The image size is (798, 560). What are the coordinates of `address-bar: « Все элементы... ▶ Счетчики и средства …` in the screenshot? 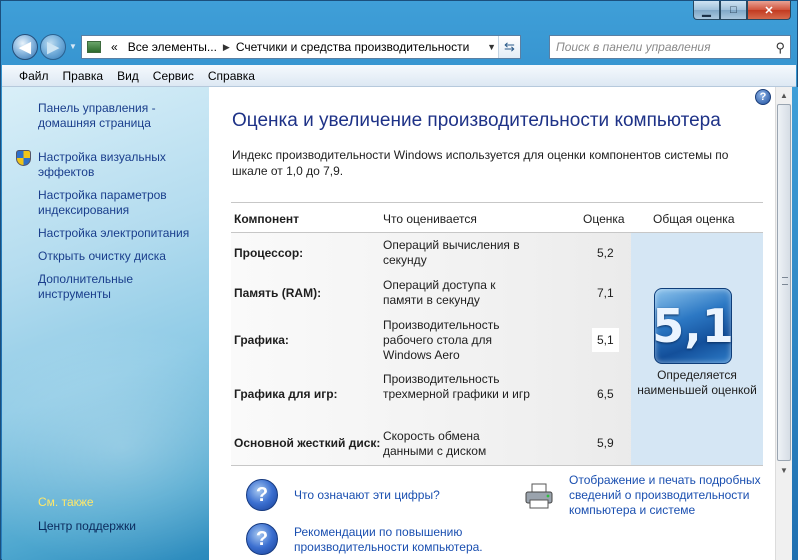 It's located at (301, 47).